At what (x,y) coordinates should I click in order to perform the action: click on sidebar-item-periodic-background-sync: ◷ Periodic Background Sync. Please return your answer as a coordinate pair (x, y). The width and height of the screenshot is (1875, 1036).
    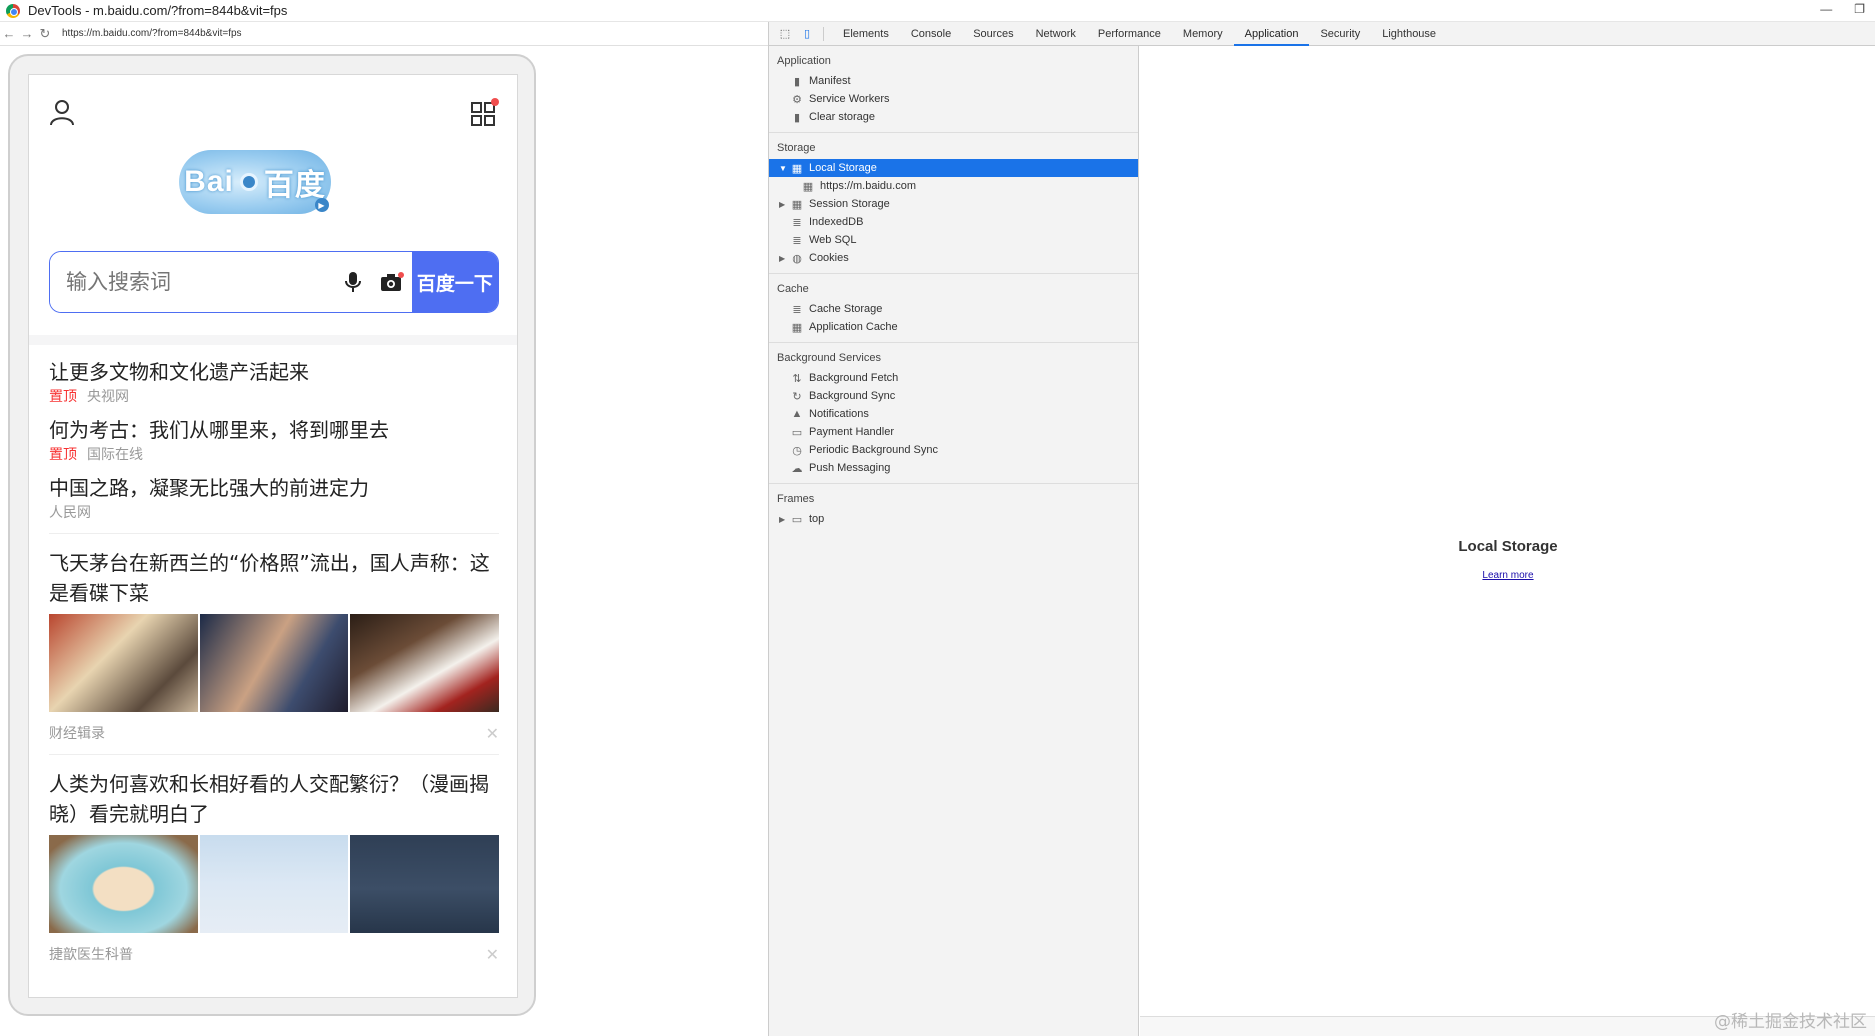
    Looking at the image, I should click on (953, 450).